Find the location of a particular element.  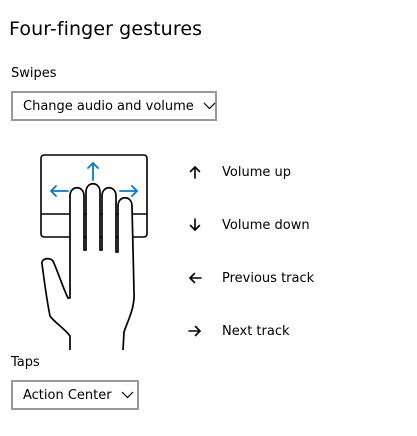

gesture-row-previous-track: Previous track is located at coordinates (249, 278).